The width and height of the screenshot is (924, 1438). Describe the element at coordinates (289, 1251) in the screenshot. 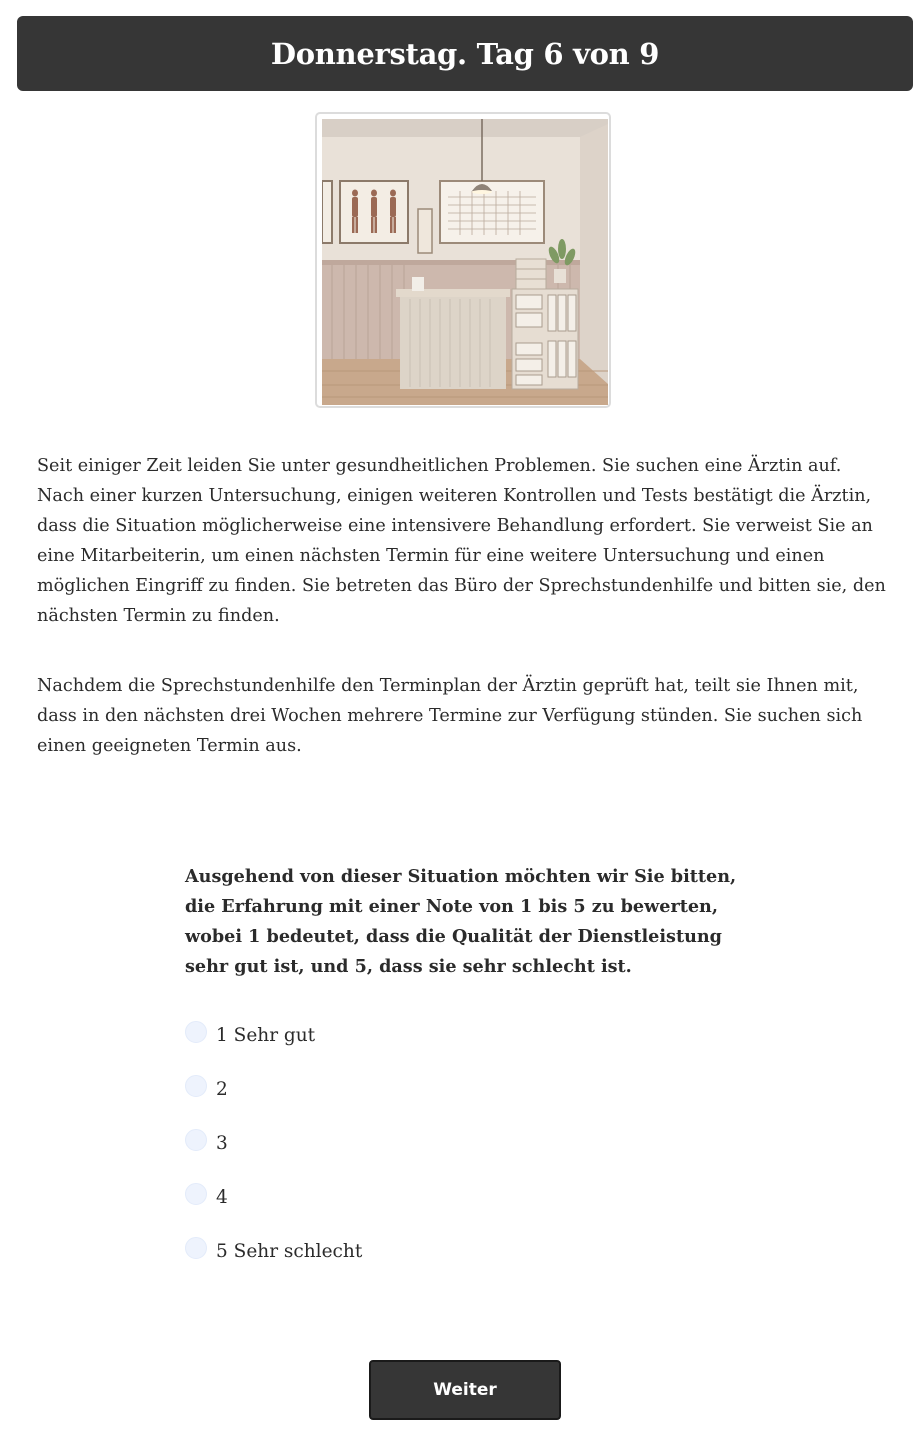

I see `rating-option-label: 5 Sehr schlecht` at that location.